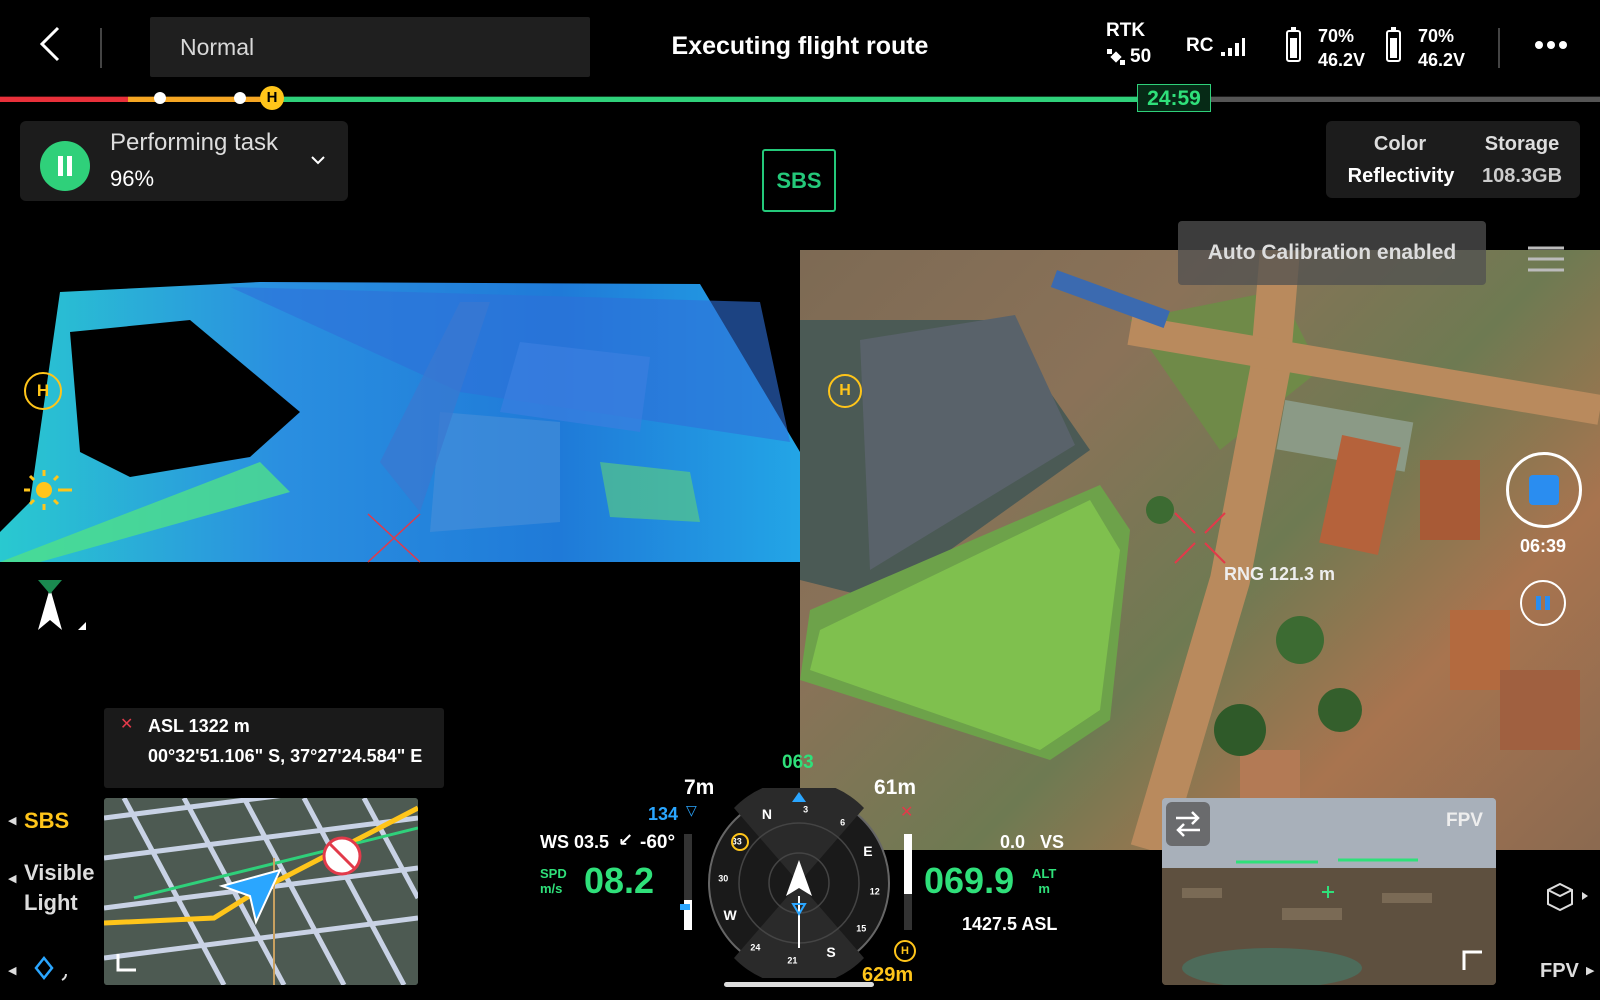  Describe the element at coordinates (1453, 159) in the screenshot. I see `camera-info-card: Color Reflectivity Storage 108.3GB` at that location.